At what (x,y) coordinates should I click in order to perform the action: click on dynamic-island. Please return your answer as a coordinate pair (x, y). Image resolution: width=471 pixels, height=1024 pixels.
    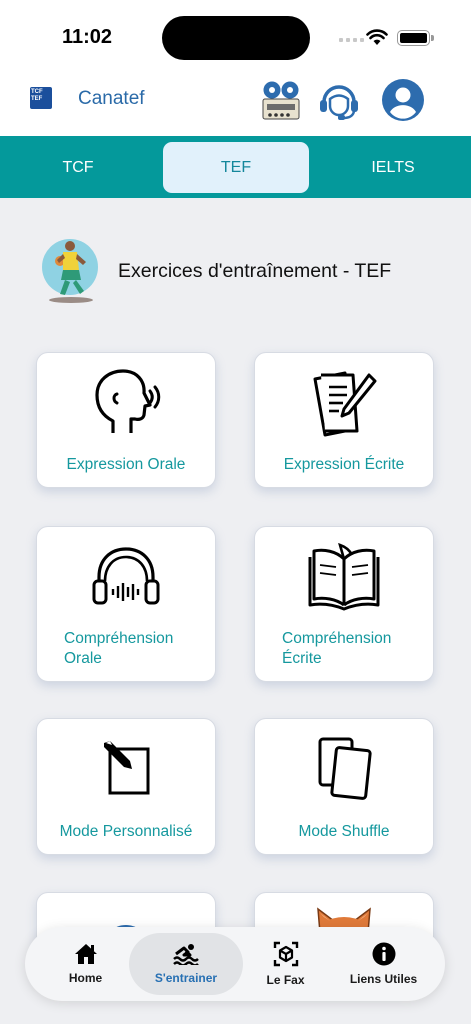
    Looking at the image, I should click on (236, 38).